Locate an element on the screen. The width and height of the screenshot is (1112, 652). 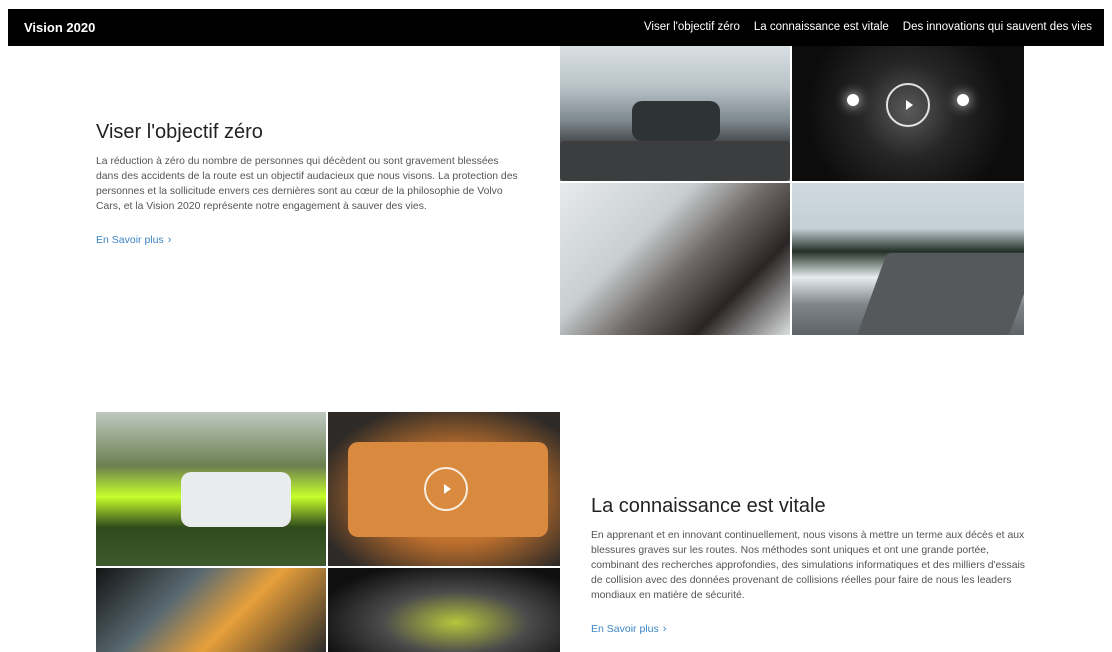
brand-logo-text: Vision 2020 is located at coordinates (59, 27).